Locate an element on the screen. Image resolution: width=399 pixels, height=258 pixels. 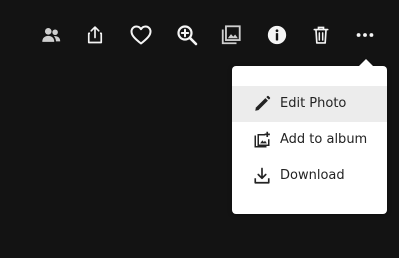
favorite-button is located at coordinates (141, 35).